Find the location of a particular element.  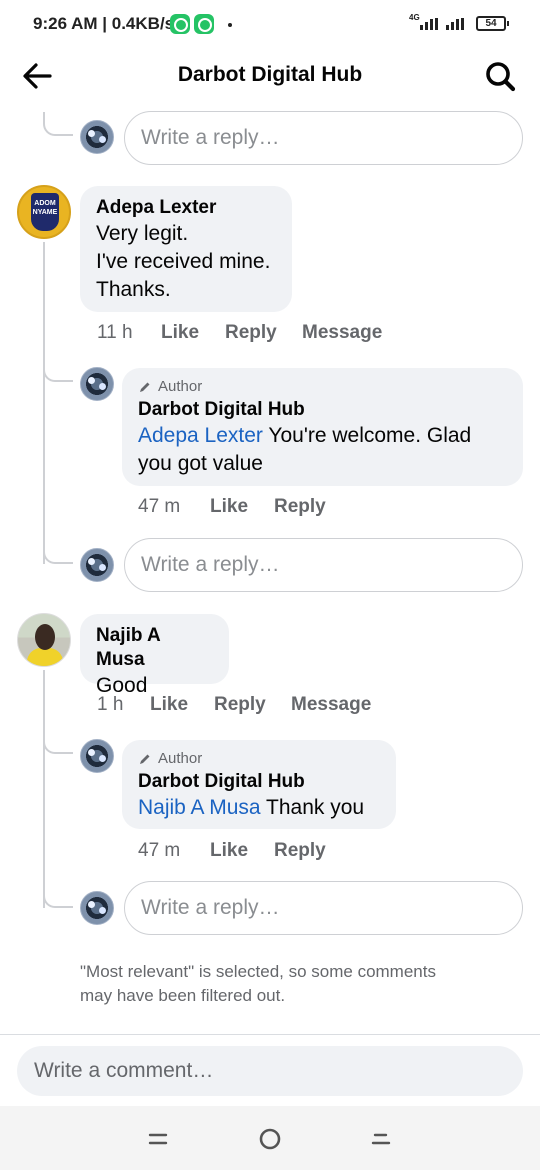

search-button is located at coordinates (501, 77).